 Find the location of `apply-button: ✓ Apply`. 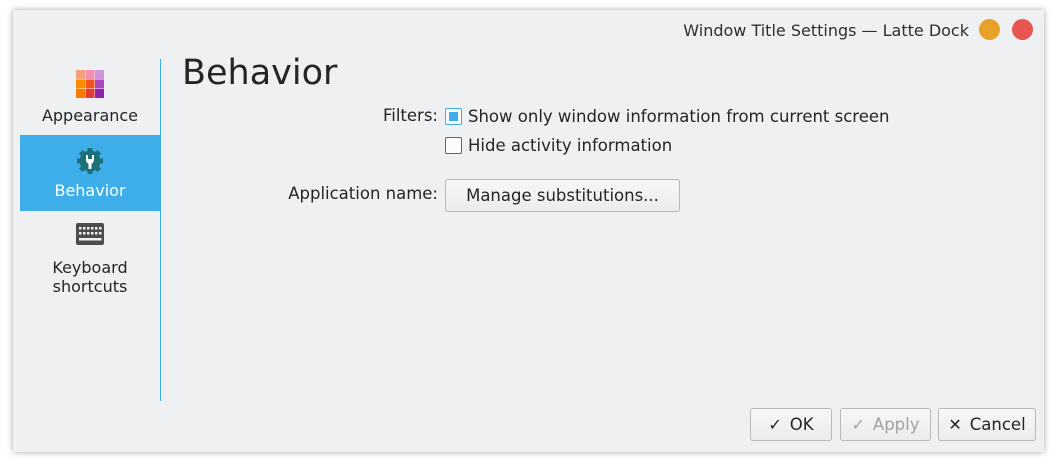

apply-button: ✓ Apply is located at coordinates (885, 424).